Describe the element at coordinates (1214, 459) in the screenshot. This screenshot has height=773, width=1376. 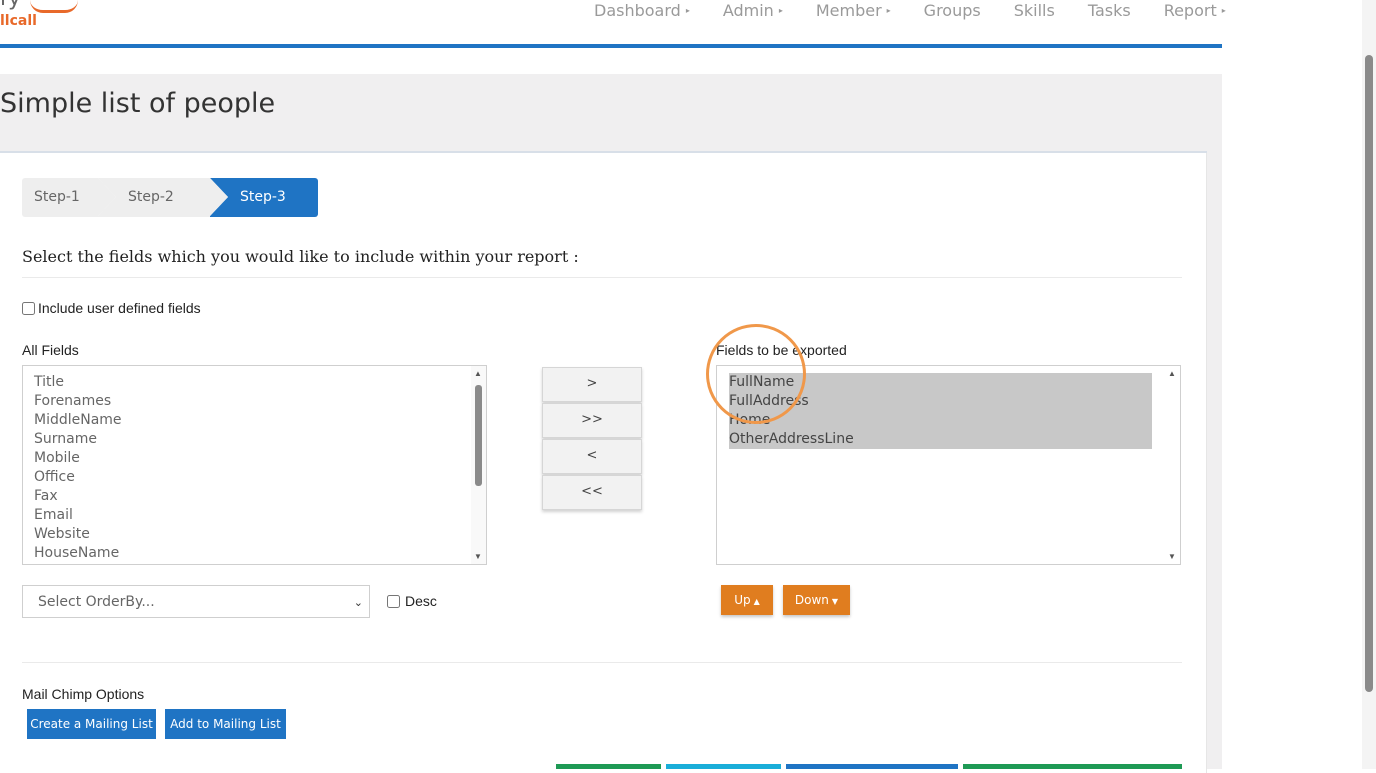
I see `panel-gutter` at that location.